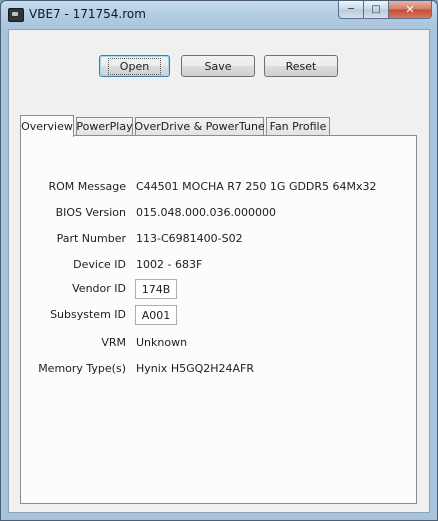 Image resolution: width=438 pixels, height=521 pixels. Describe the element at coordinates (156, 289) in the screenshot. I see `vendor-id-field: 174B` at that location.